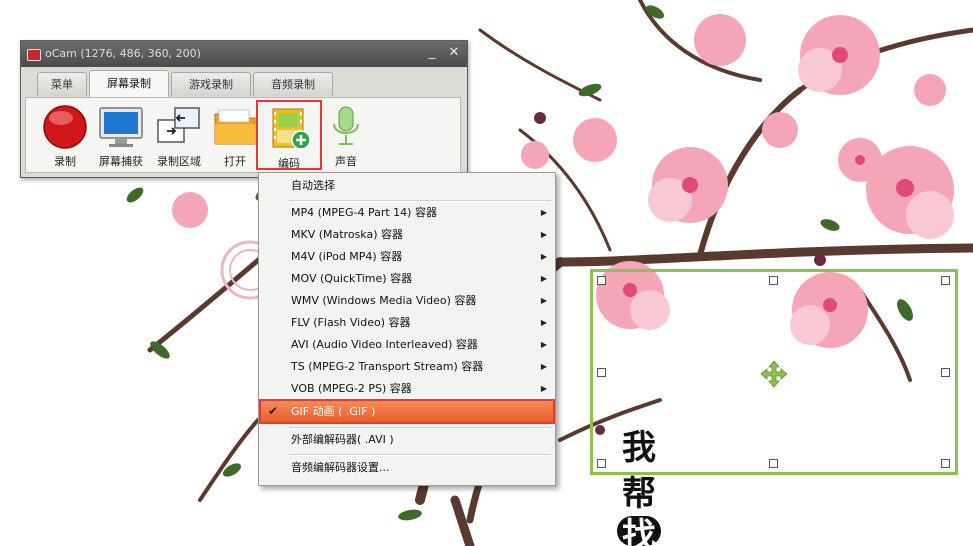 The height and width of the screenshot is (546, 973). What do you see at coordinates (273, 411) in the screenshot?
I see `checkmark-icon: ✔` at bounding box center [273, 411].